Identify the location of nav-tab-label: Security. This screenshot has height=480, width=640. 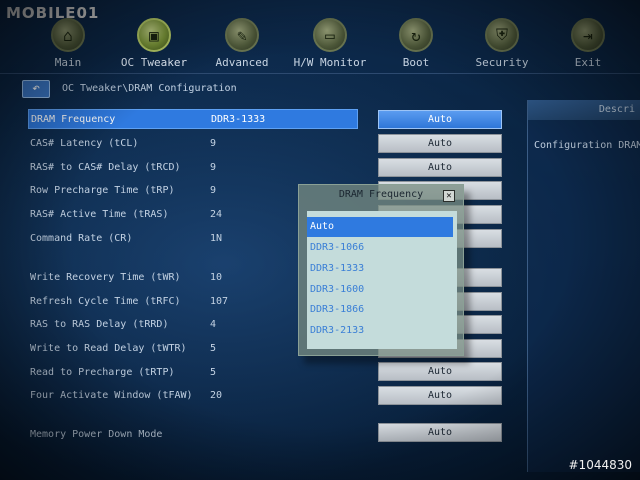
(502, 62).